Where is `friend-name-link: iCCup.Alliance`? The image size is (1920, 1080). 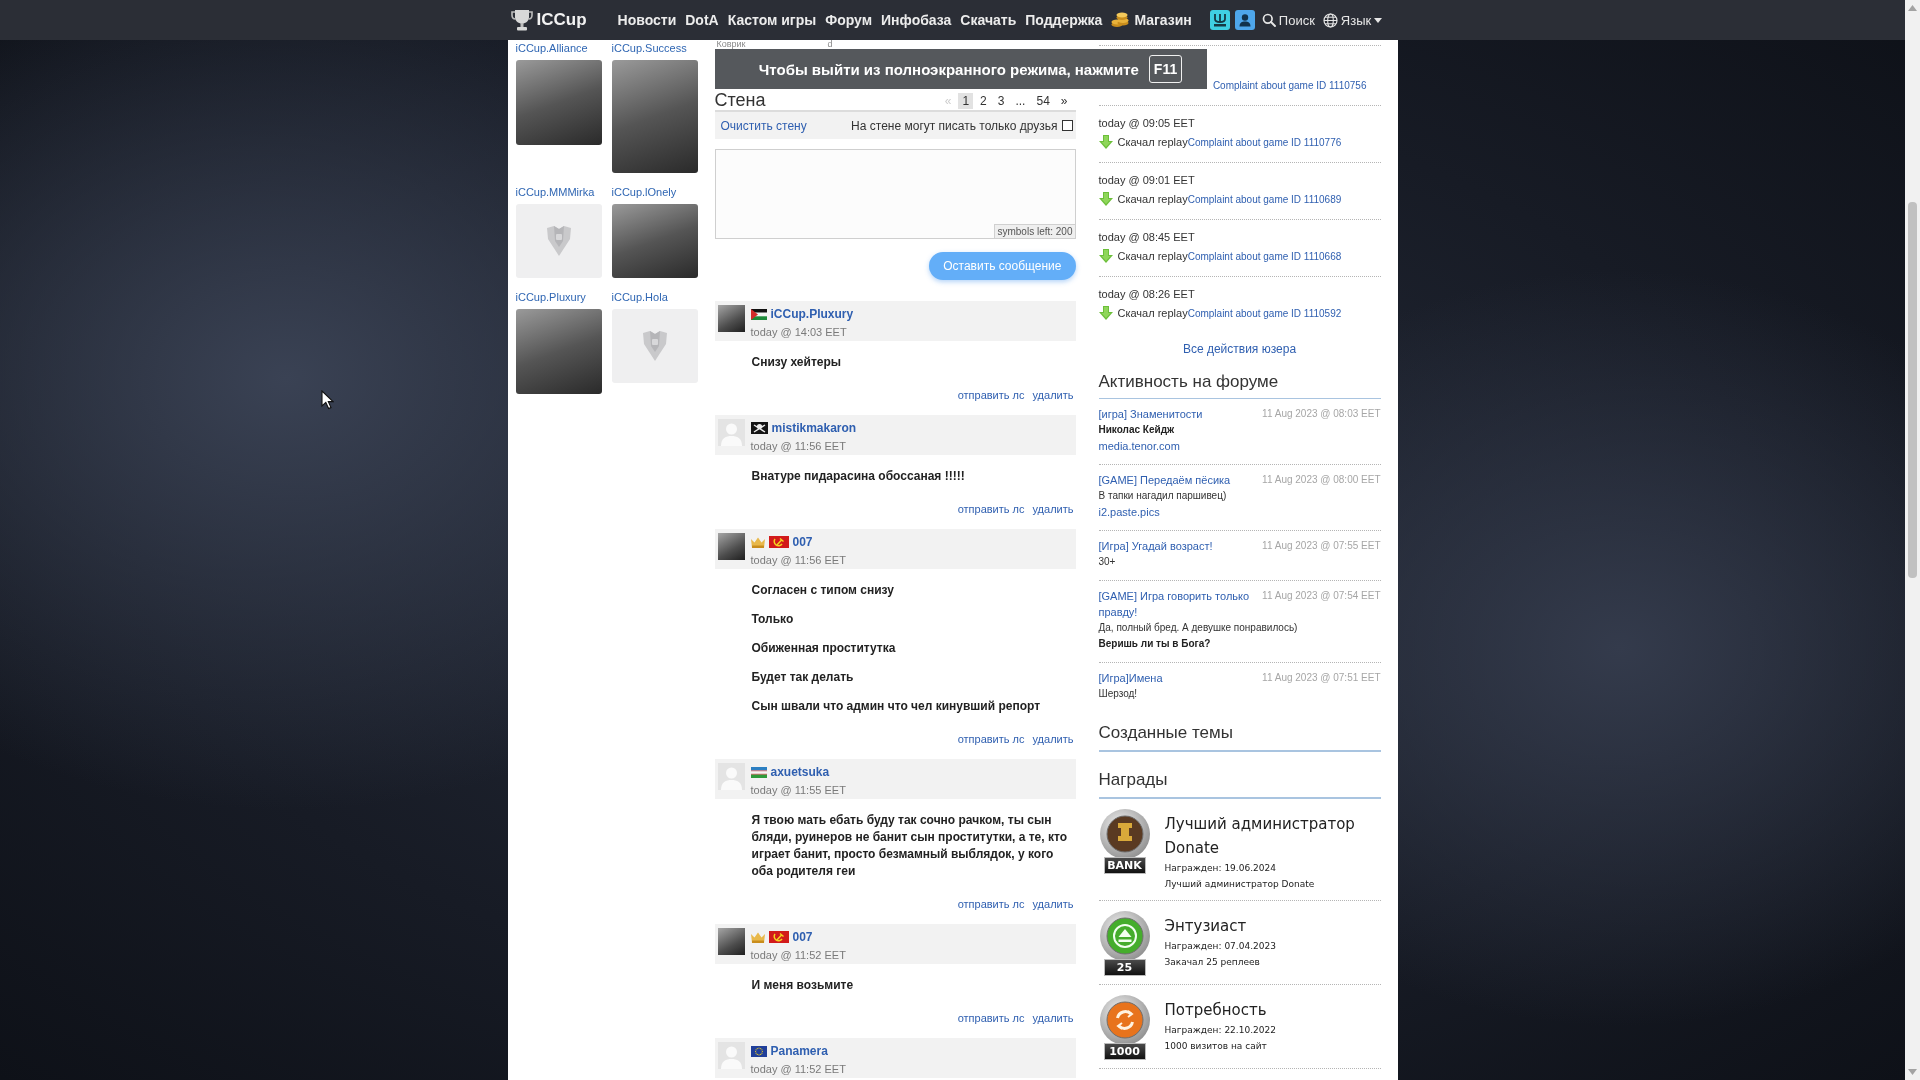 friend-name-link: iCCup.Alliance is located at coordinates (558, 48).